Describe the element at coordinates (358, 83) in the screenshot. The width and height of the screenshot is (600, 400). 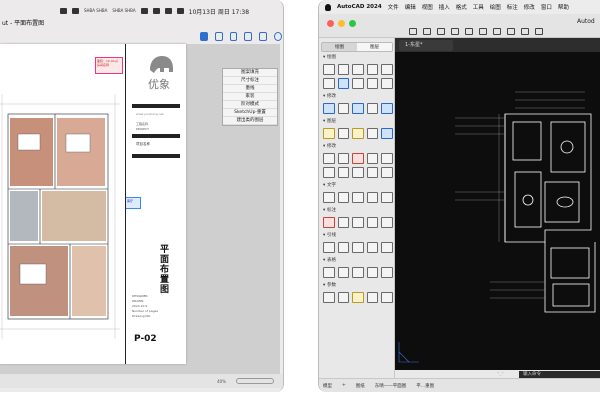
I see `hatch-tool-icon` at that location.